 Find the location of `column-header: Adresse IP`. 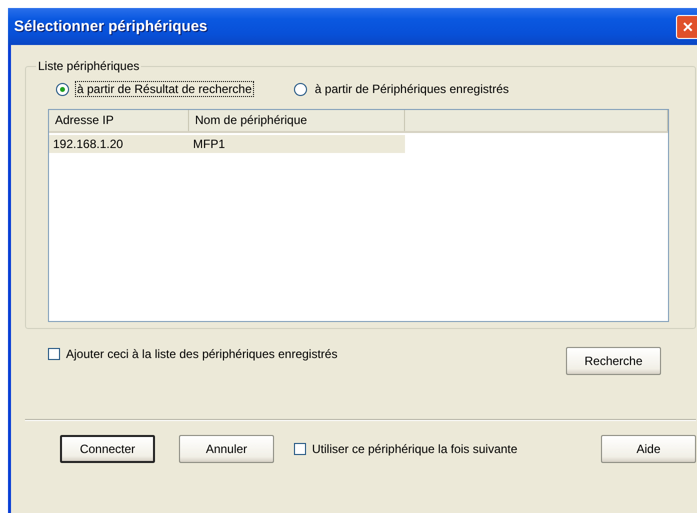

column-header: Adresse IP is located at coordinates (119, 120).